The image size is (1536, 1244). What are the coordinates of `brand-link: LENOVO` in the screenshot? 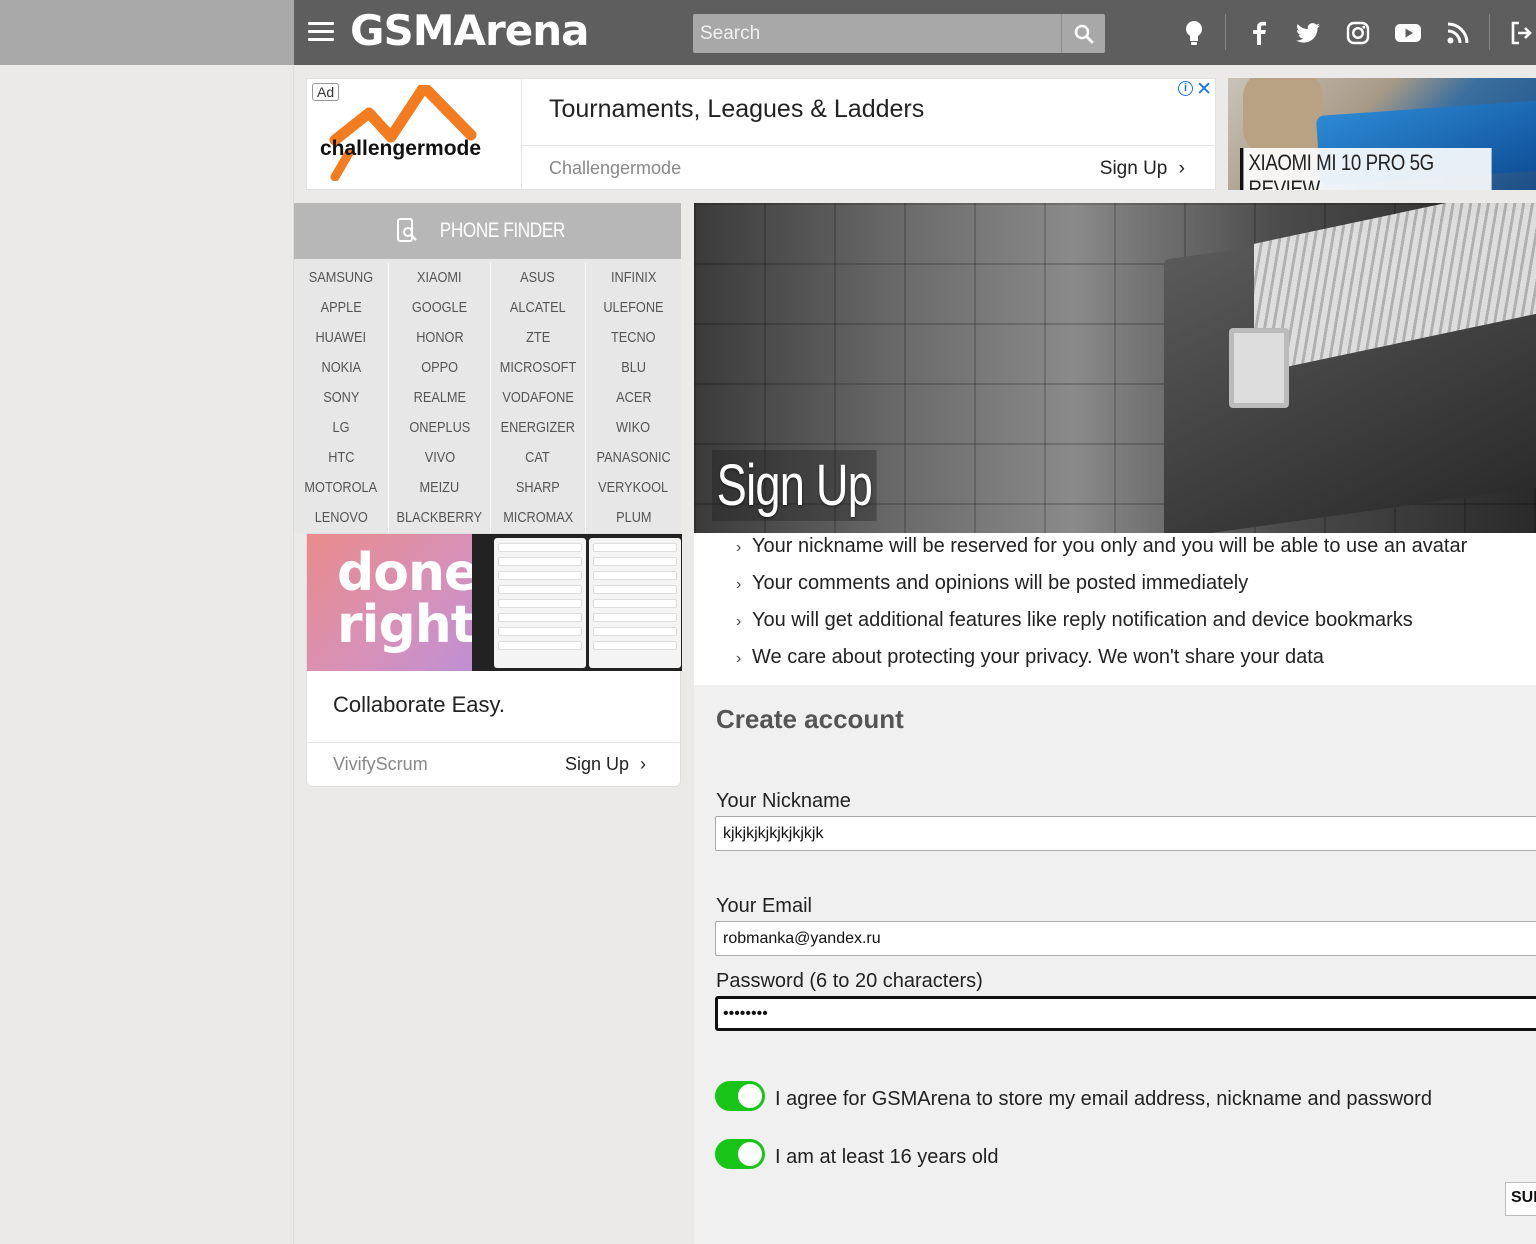 It's located at (341, 518).